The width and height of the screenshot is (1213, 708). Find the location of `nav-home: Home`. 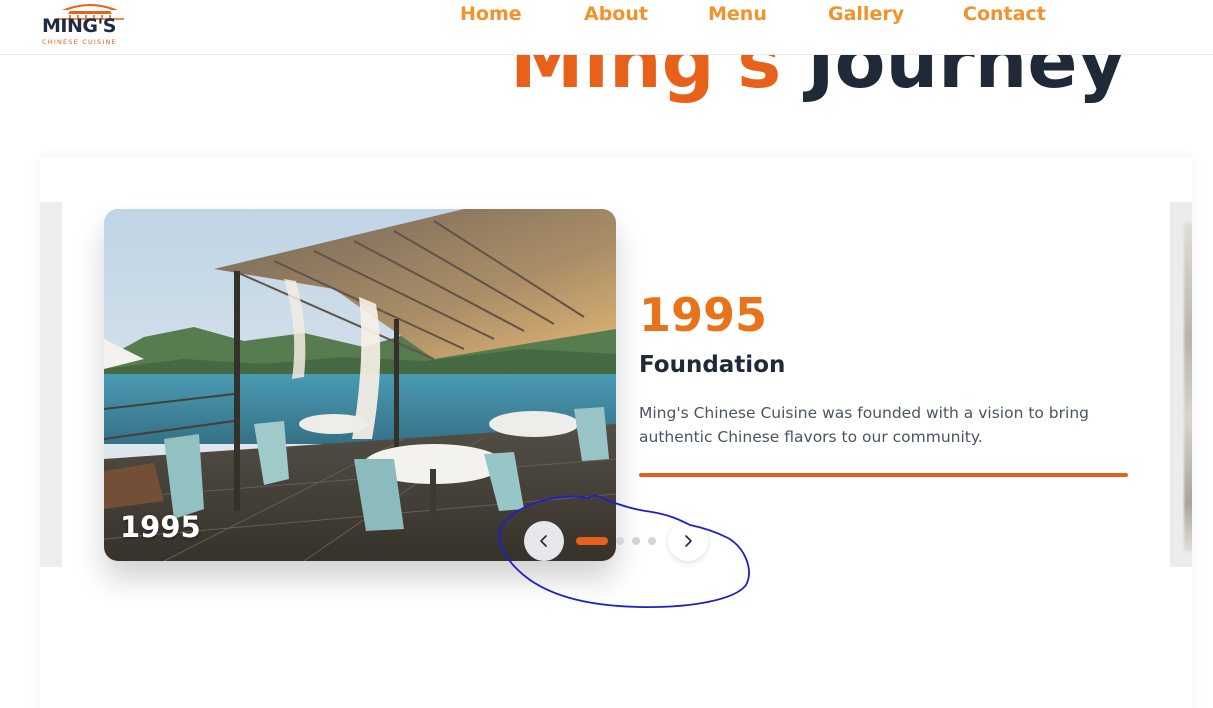

nav-home: Home is located at coordinates (491, 14).